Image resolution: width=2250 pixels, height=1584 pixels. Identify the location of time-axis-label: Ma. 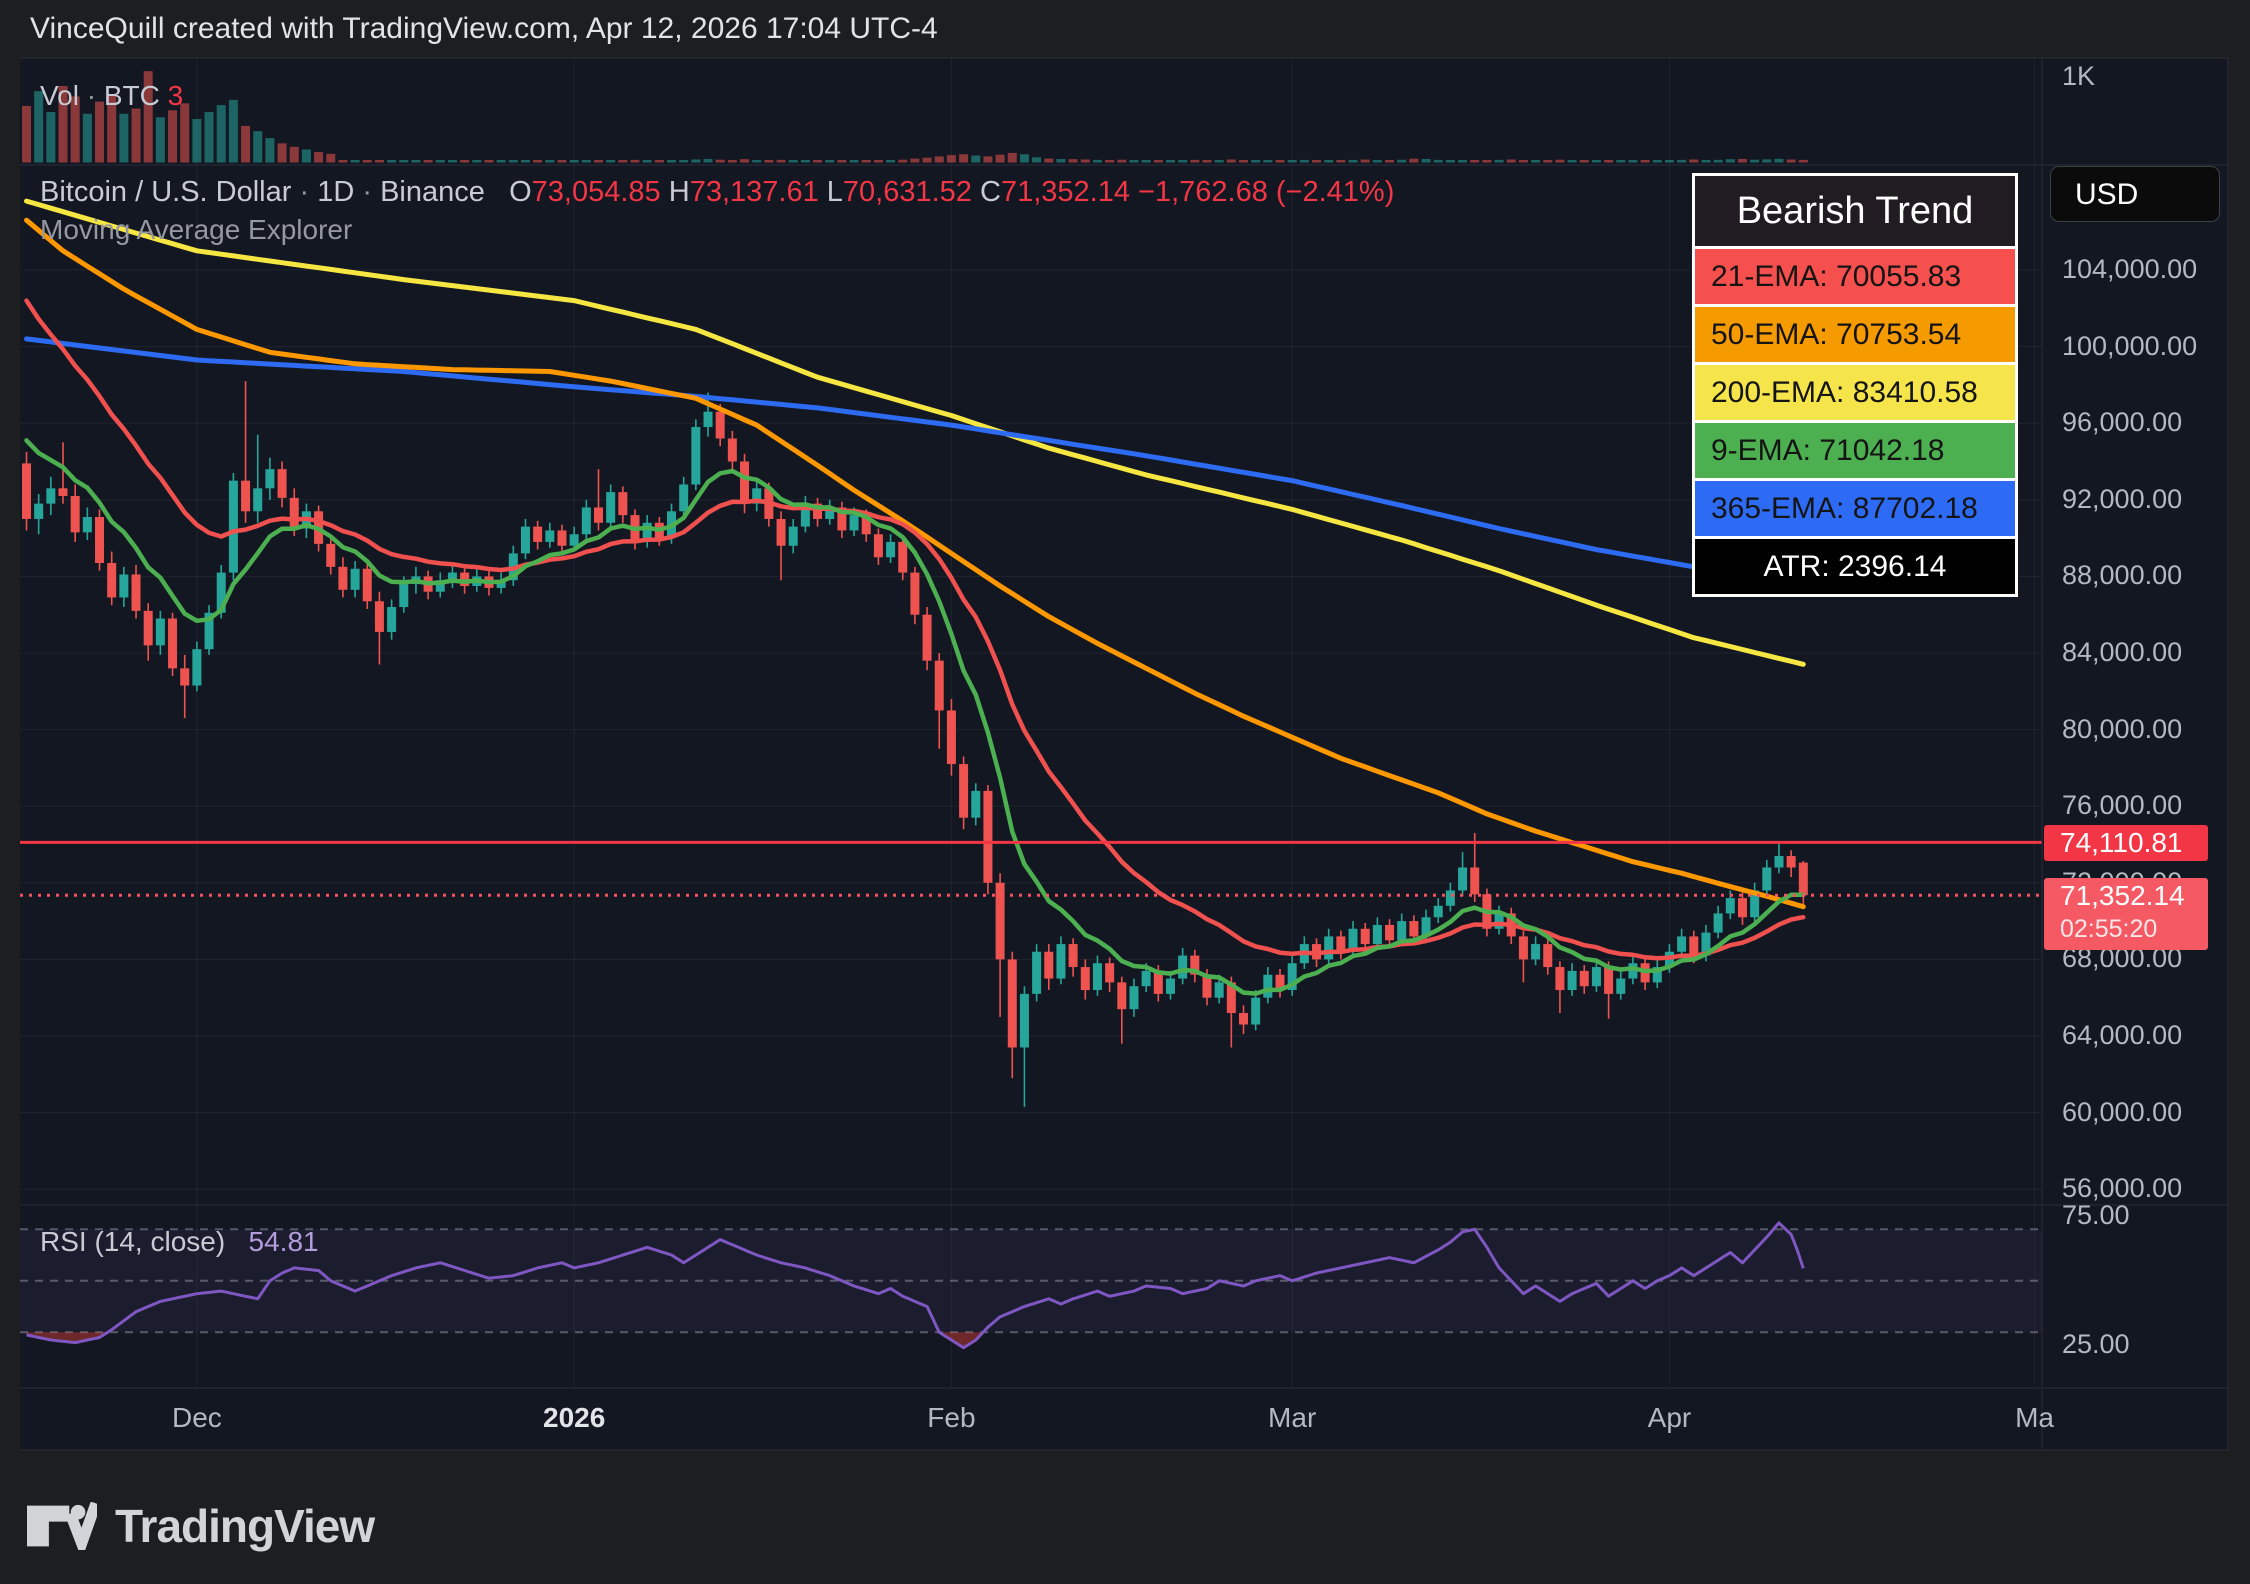
(2034, 1417).